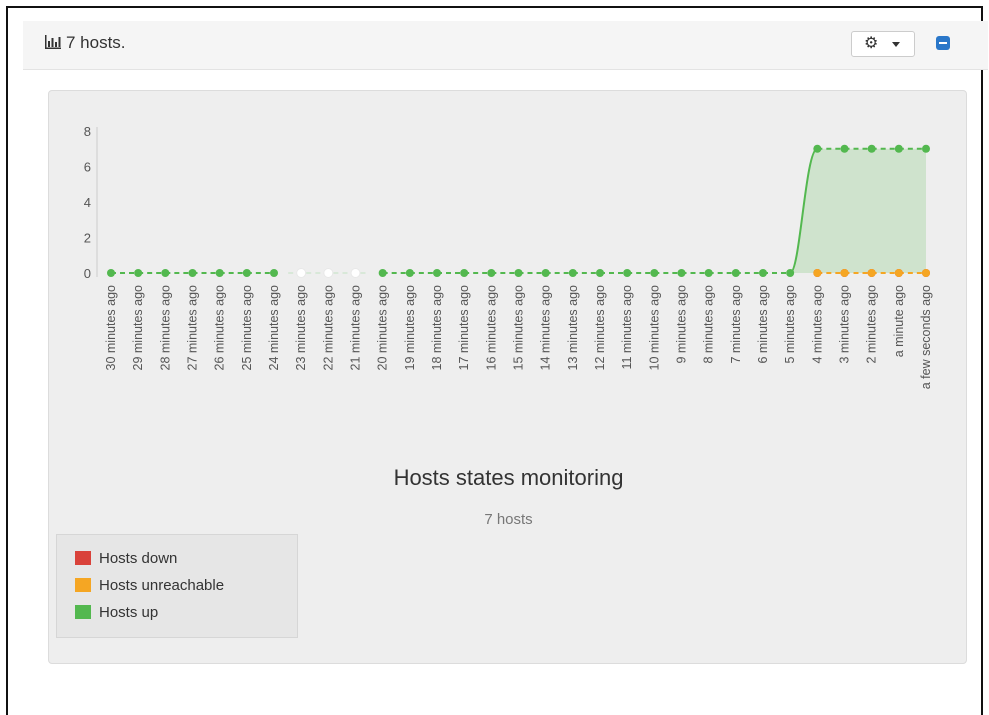 Image resolution: width=989 pixels, height=715 pixels. Describe the element at coordinates (763, 324) in the screenshot. I see `x-tick-label: 6 minutes ago` at that location.